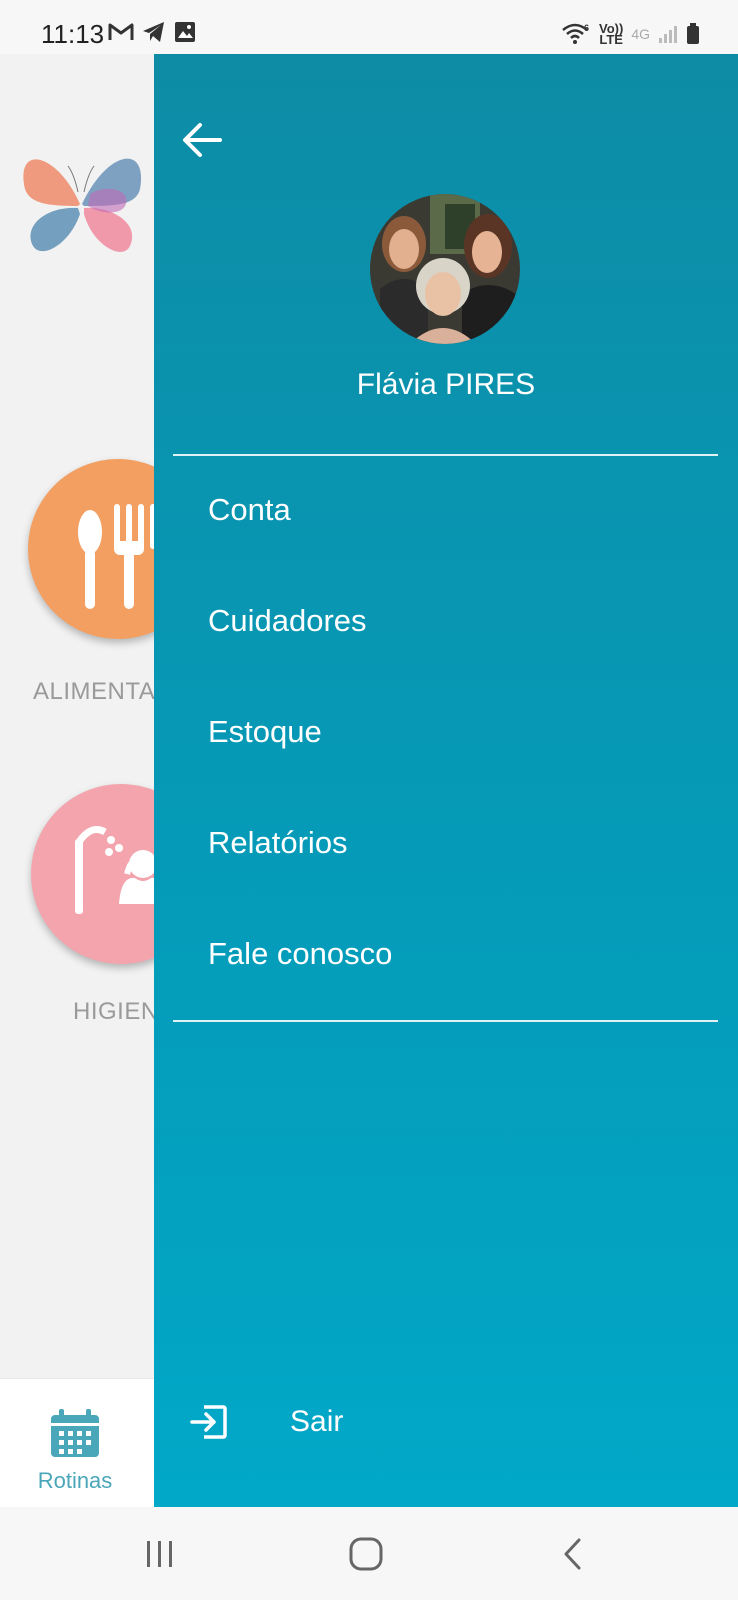 The height and width of the screenshot is (1600, 738). I want to click on category-higiene-label: HIGIEN, so click(116, 1011).